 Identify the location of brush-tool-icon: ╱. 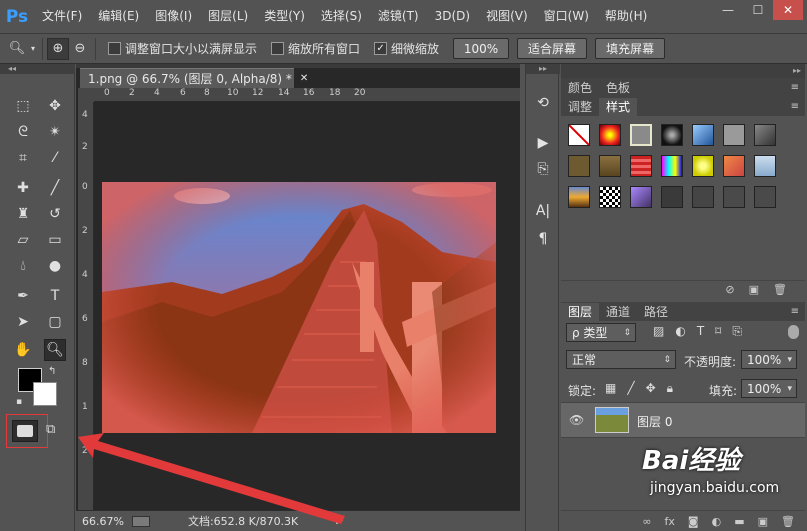
(55, 188).